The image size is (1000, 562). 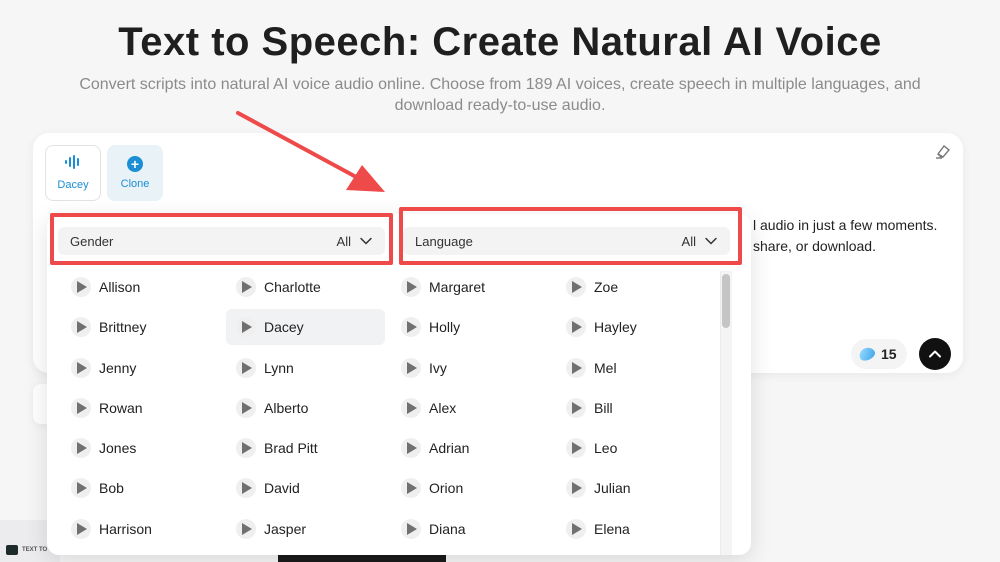 What do you see at coordinates (140, 488) in the screenshot?
I see `voice-option: Bob` at bounding box center [140, 488].